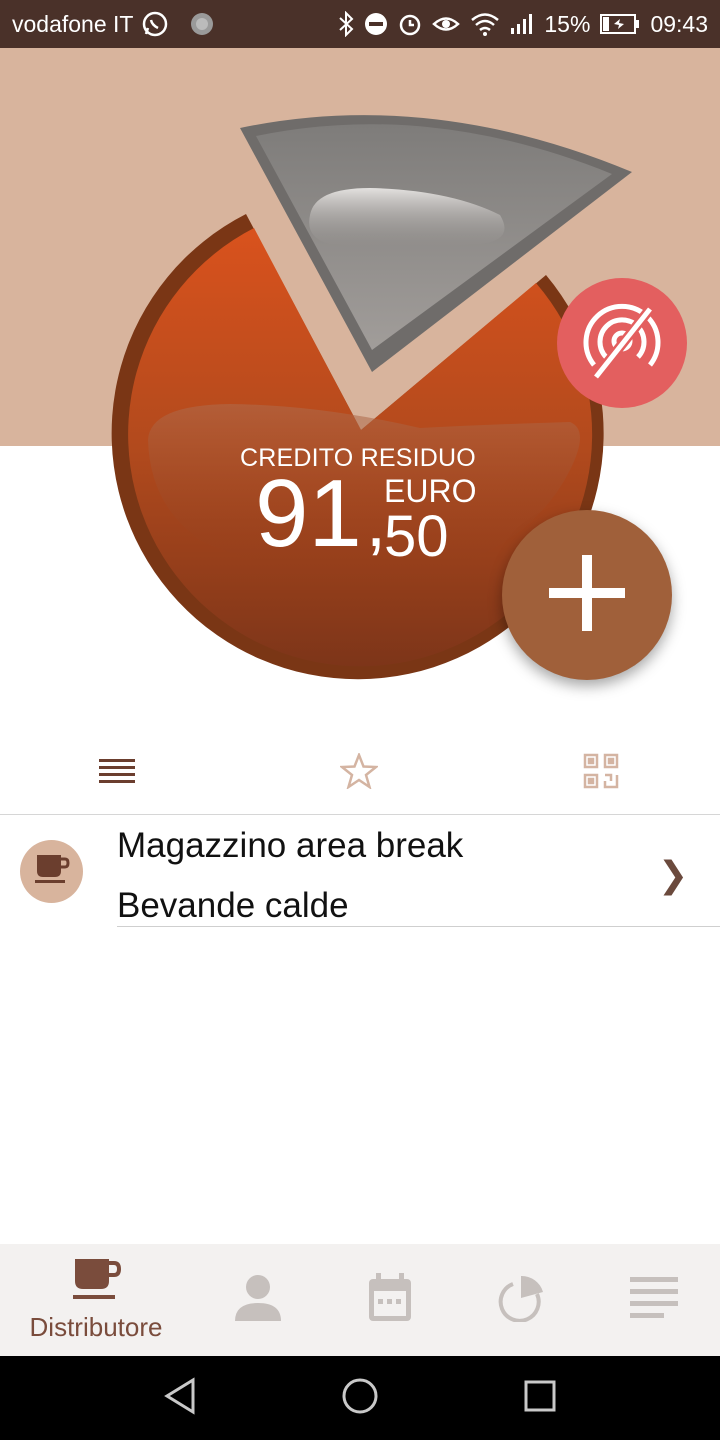 Image resolution: width=720 pixels, height=1440 pixels. I want to click on credit-decimals: 50, so click(416, 536).